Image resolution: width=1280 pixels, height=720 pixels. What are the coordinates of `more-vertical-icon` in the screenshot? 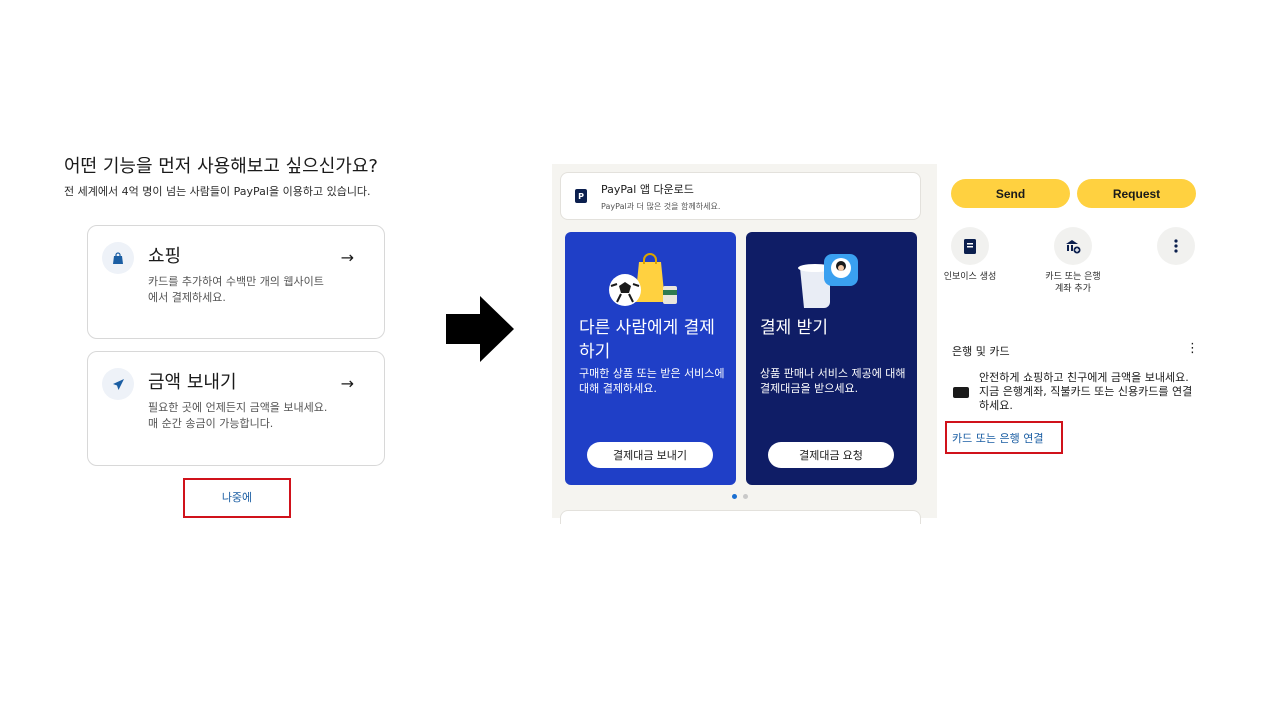 It's located at (1176, 246).